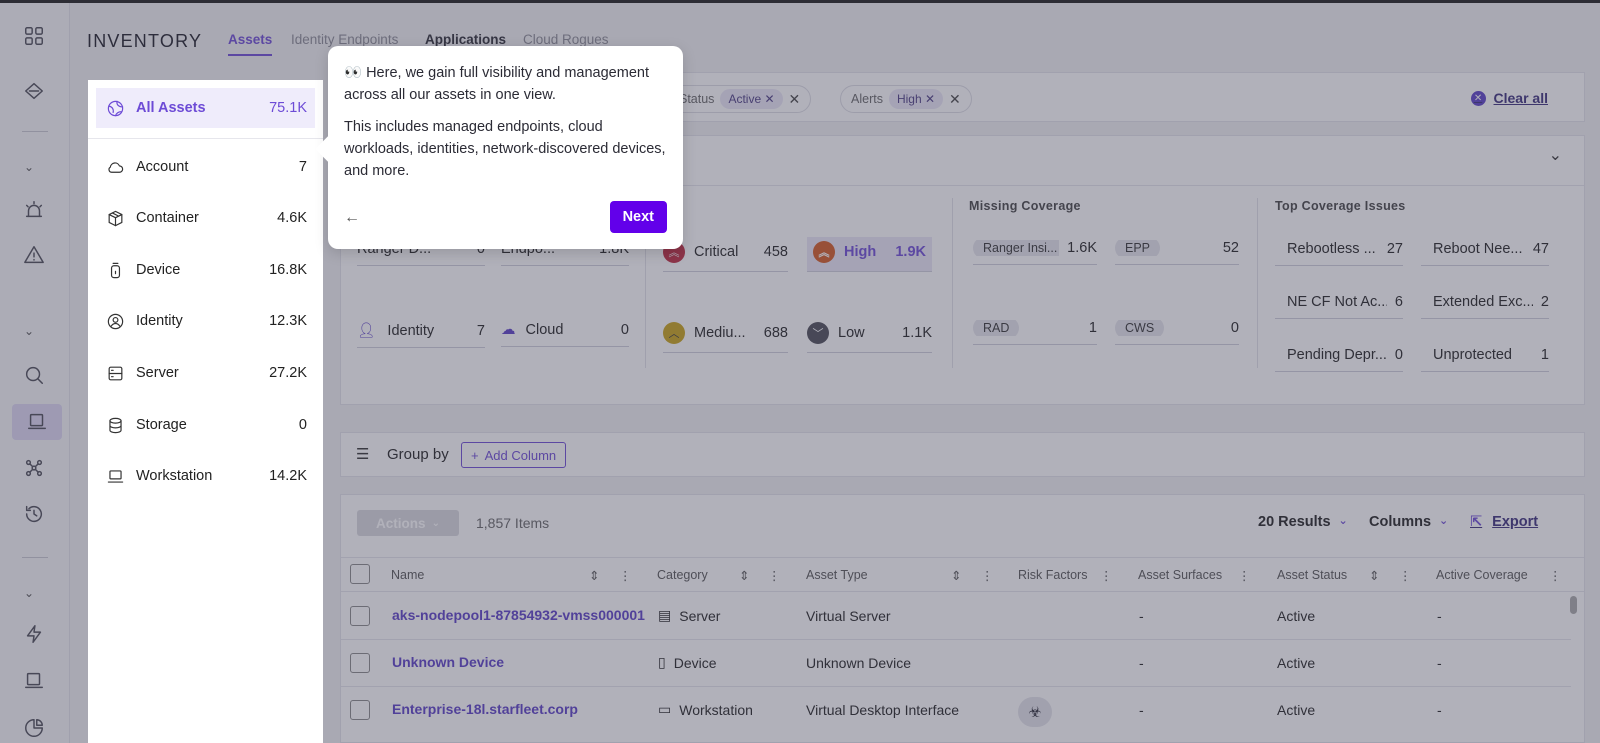  What do you see at coordinates (205, 321) in the screenshot?
I see `sidebar-item-identity: Identity 12.3K` at bounding box center [205, 321].